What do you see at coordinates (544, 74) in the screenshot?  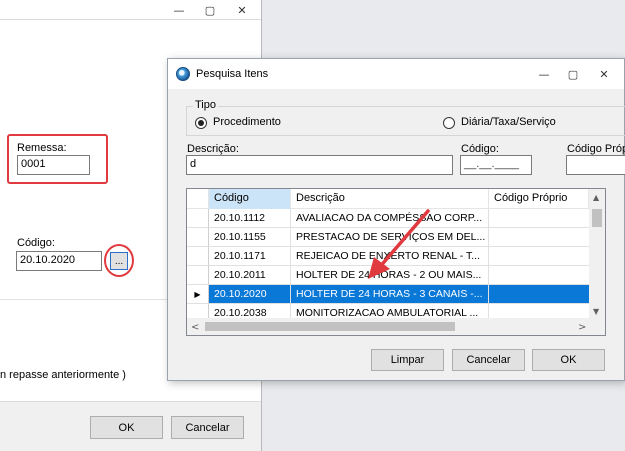 I see `dialog-minimize-icon: —` at bounding box center [544, 74].